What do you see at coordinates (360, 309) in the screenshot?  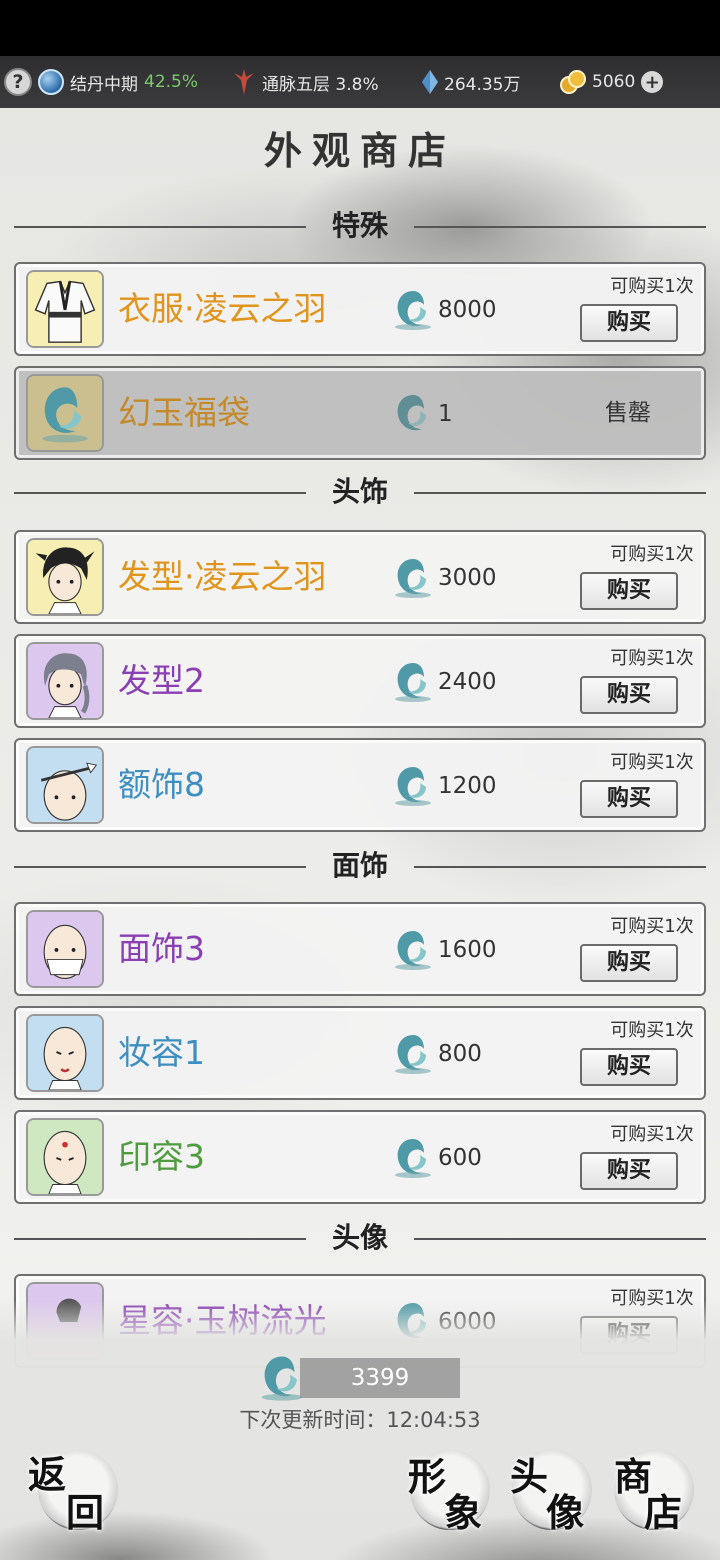 I see `shop-item-card: 衣服·凌云之羽 8000 可购买1次 购买` at bounding box center [360, 309].